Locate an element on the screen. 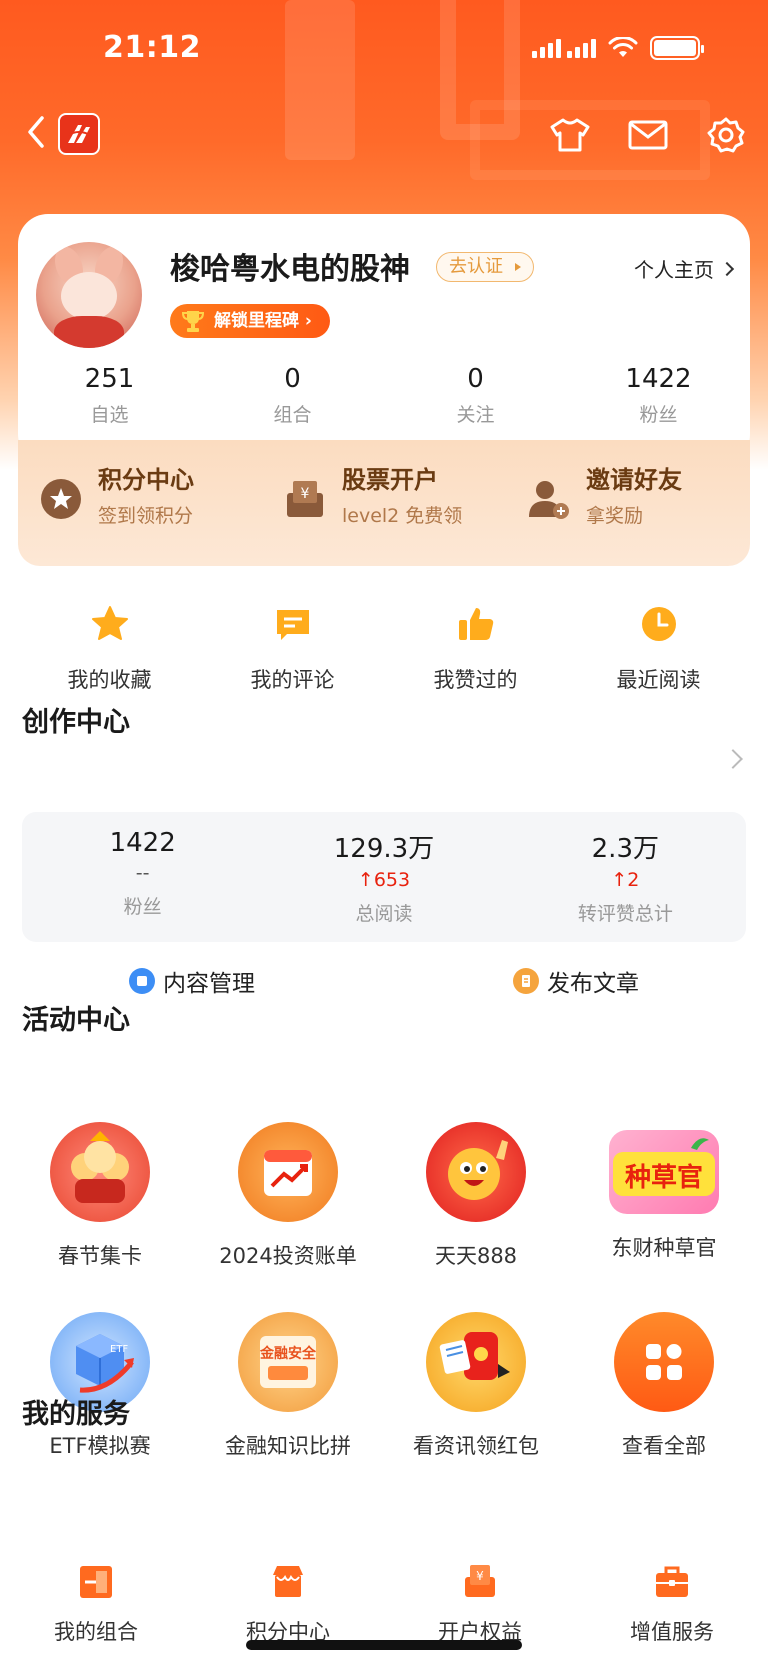 The height and width of the screenshot is (1665, 768). services-row: 我的组合 积分中心 ¥ 开户权益 增值服务 is located at coordinates (384, 1604).